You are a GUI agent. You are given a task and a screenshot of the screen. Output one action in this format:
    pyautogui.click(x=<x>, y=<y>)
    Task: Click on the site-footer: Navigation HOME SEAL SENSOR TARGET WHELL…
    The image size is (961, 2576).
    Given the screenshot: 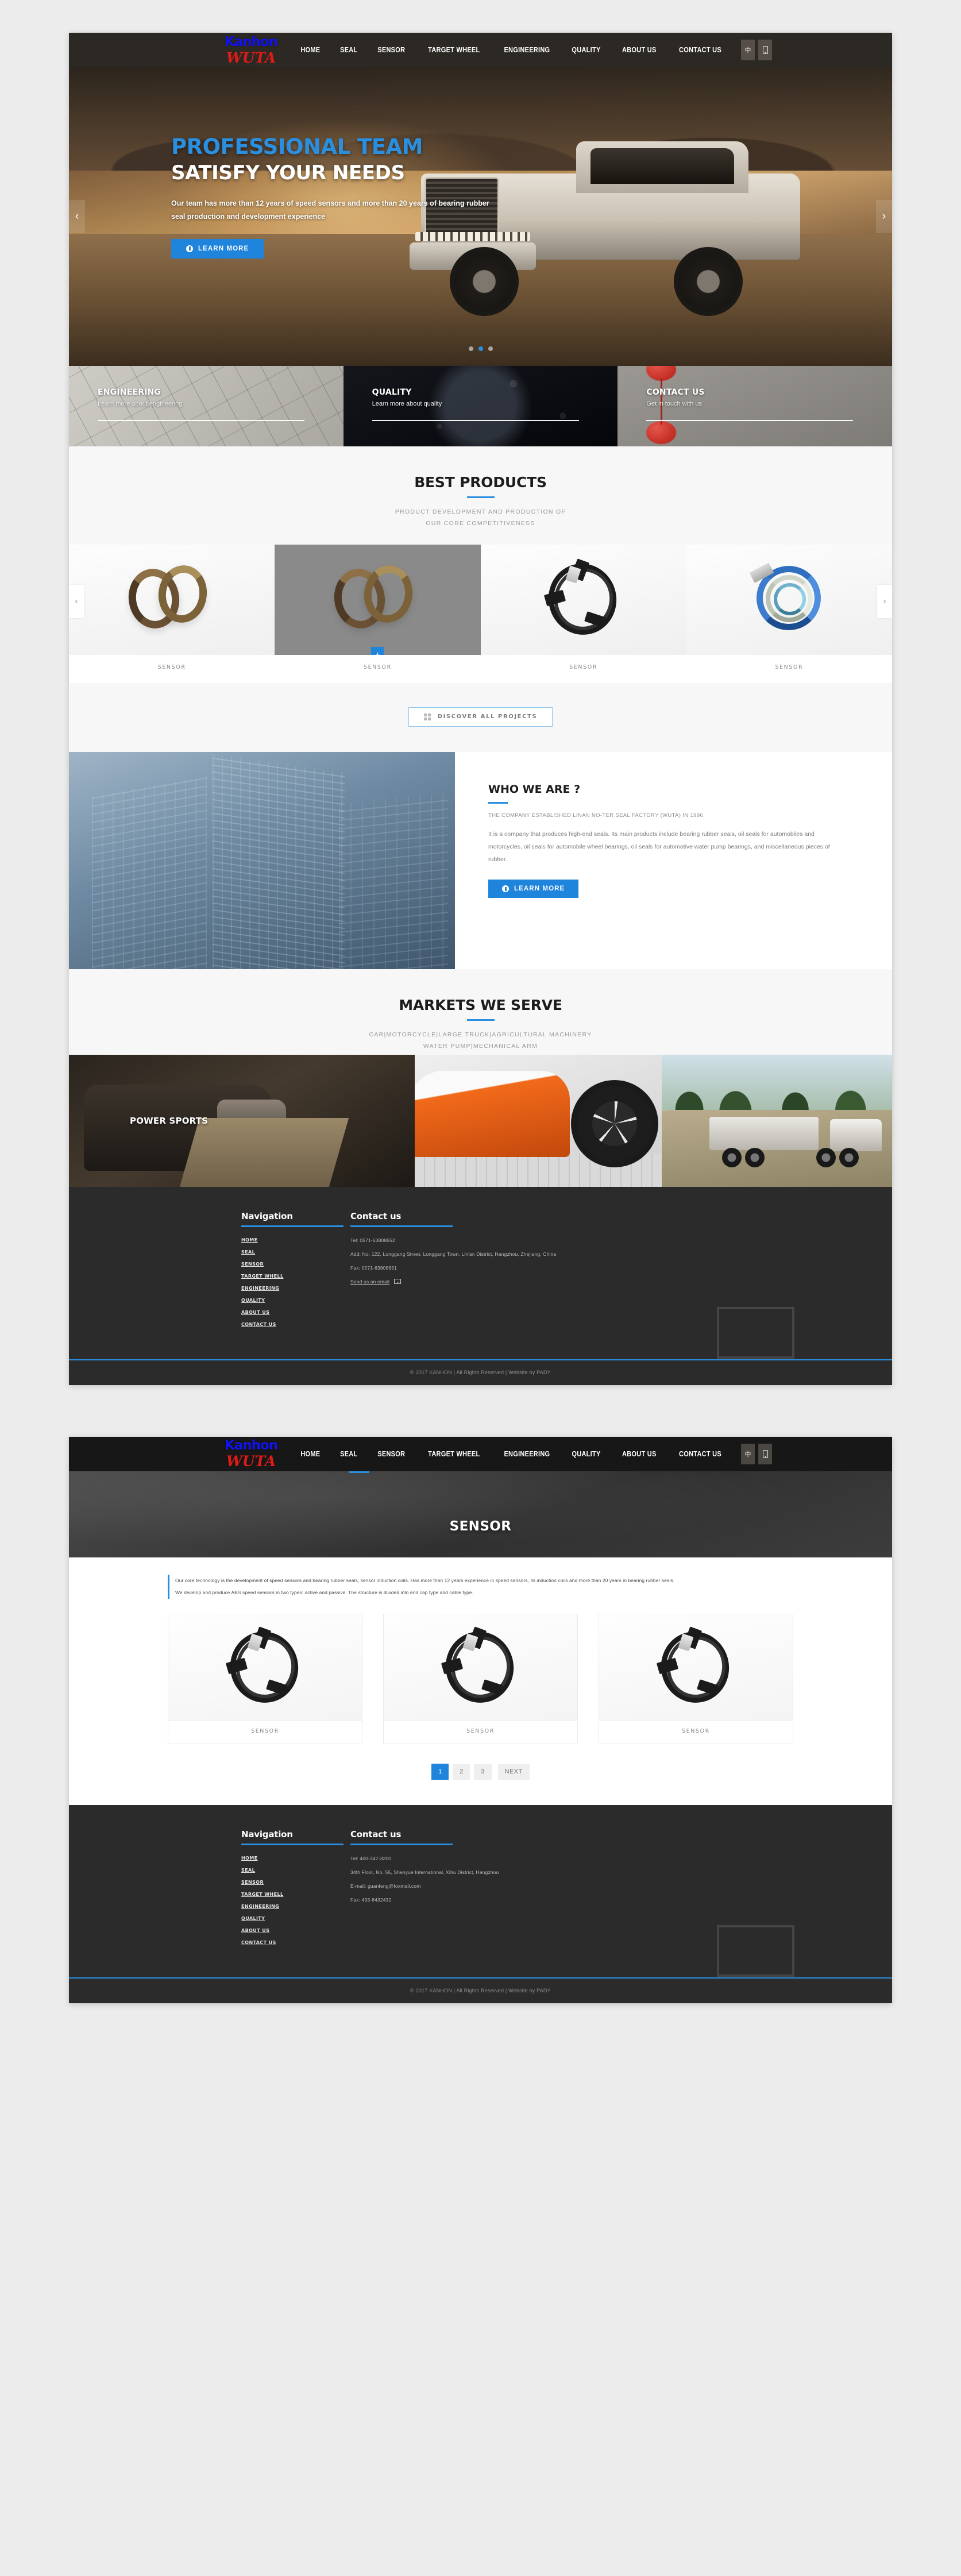 What is the action you would take?
    pyautogui.click(x=480, y=1904)
    